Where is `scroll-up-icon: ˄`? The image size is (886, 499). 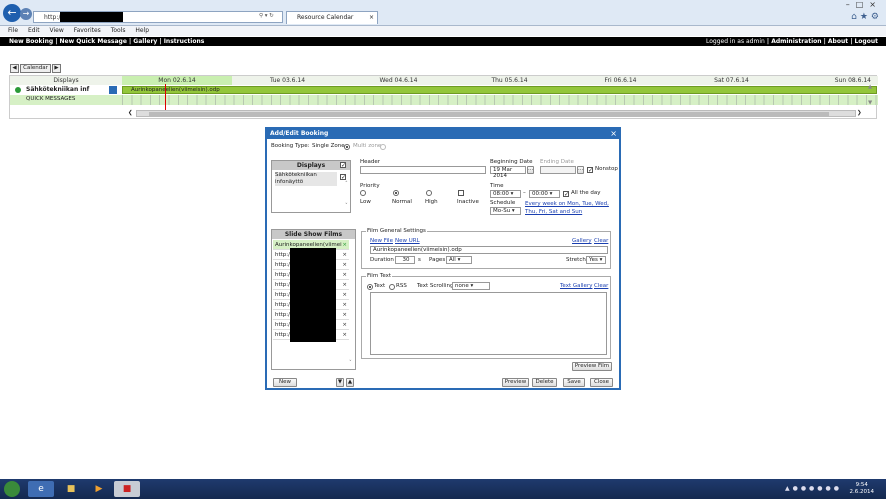
scroll-up-icon: ˄ is located at coordinates (346, 184).